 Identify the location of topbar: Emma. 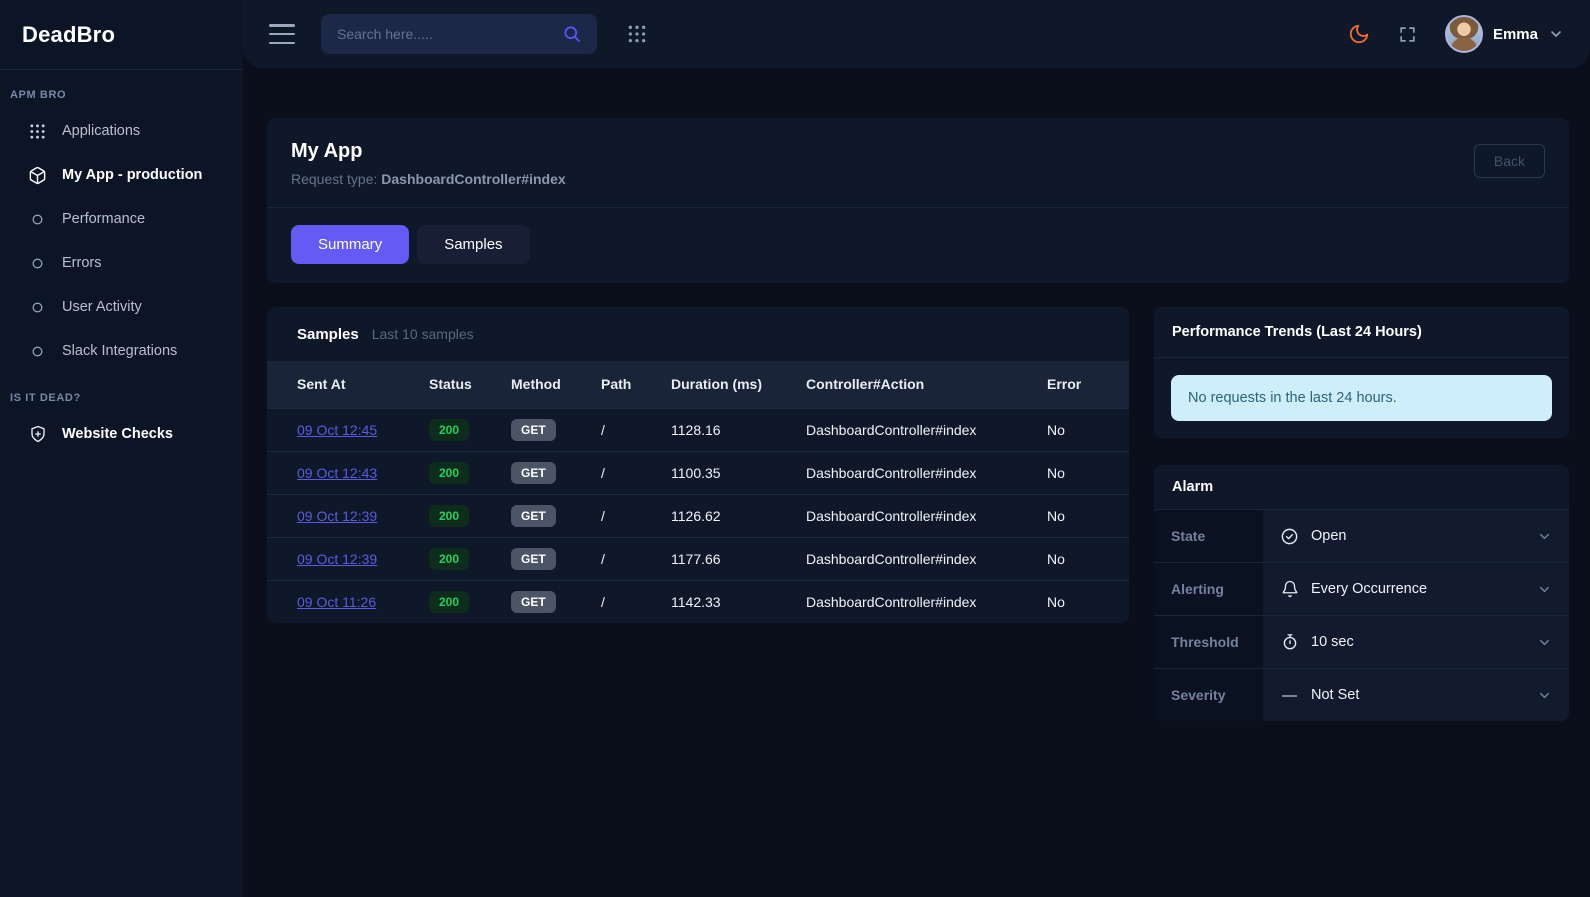
(916, 34).